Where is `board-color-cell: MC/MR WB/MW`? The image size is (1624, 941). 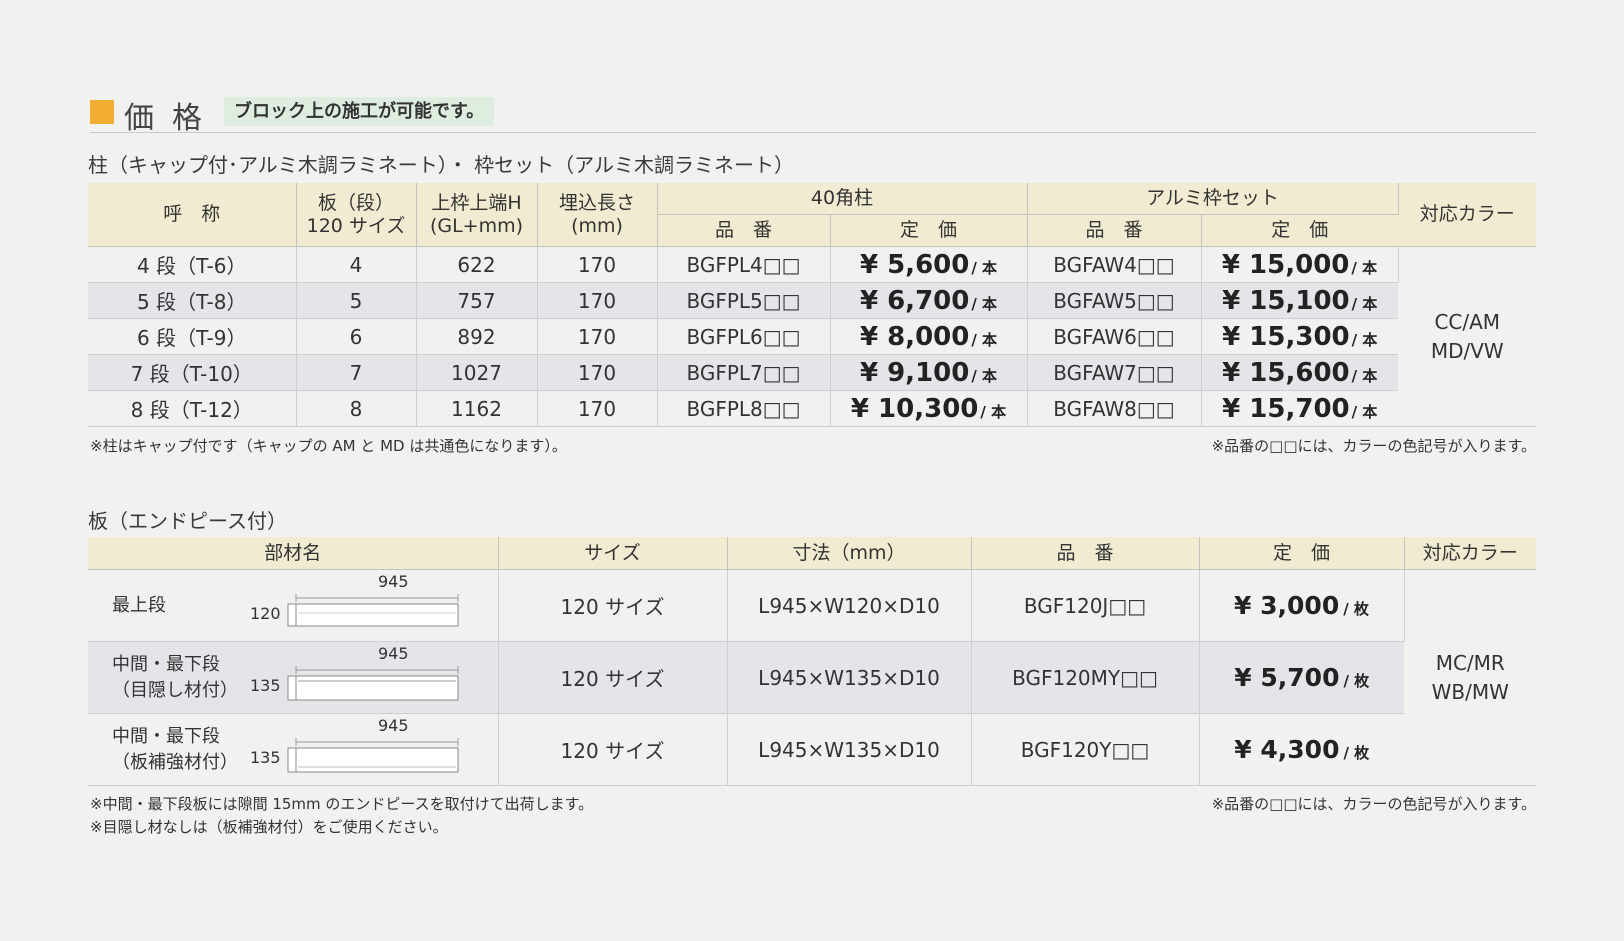
board-color-cell: MC/MR WB/MW is located at coordinates (1470, 677).